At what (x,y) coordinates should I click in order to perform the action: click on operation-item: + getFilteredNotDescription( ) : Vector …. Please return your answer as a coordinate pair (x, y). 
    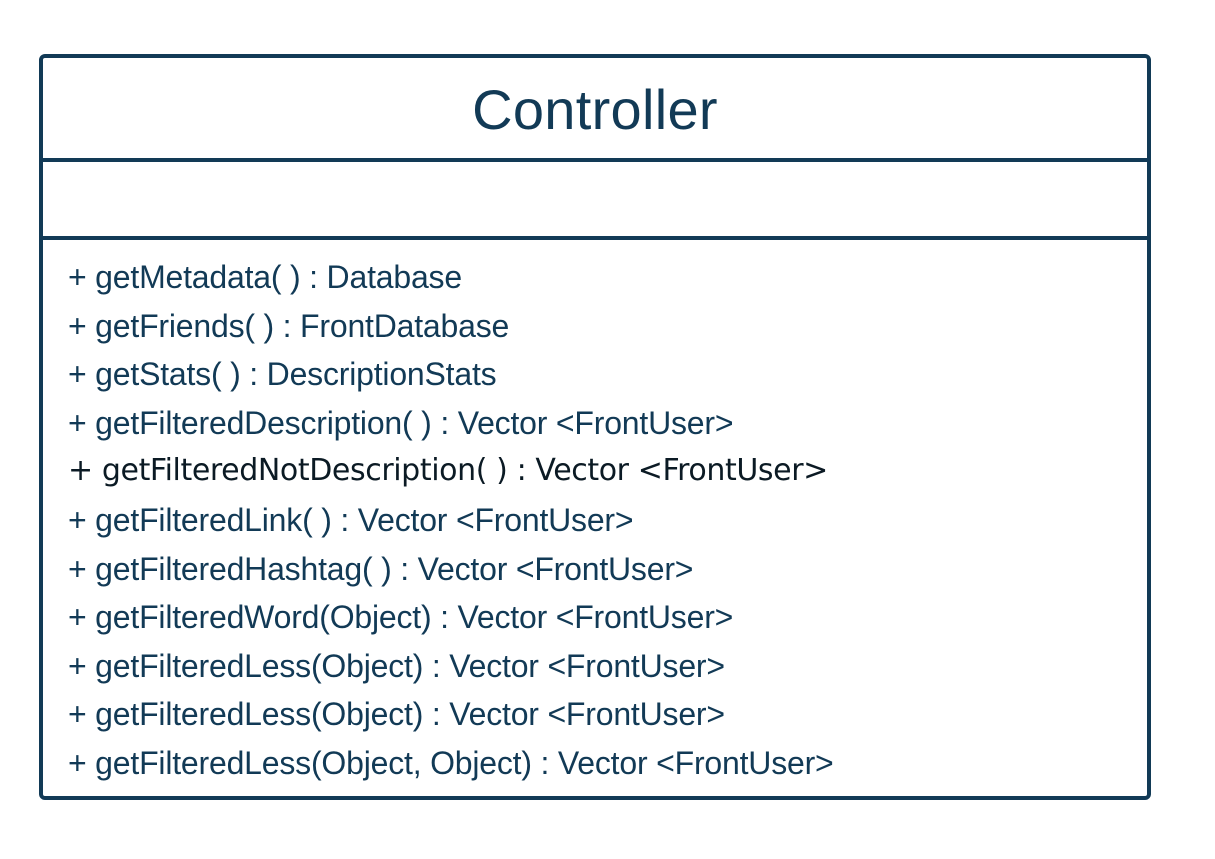
    Looking at the image, I should click on (448, 471).